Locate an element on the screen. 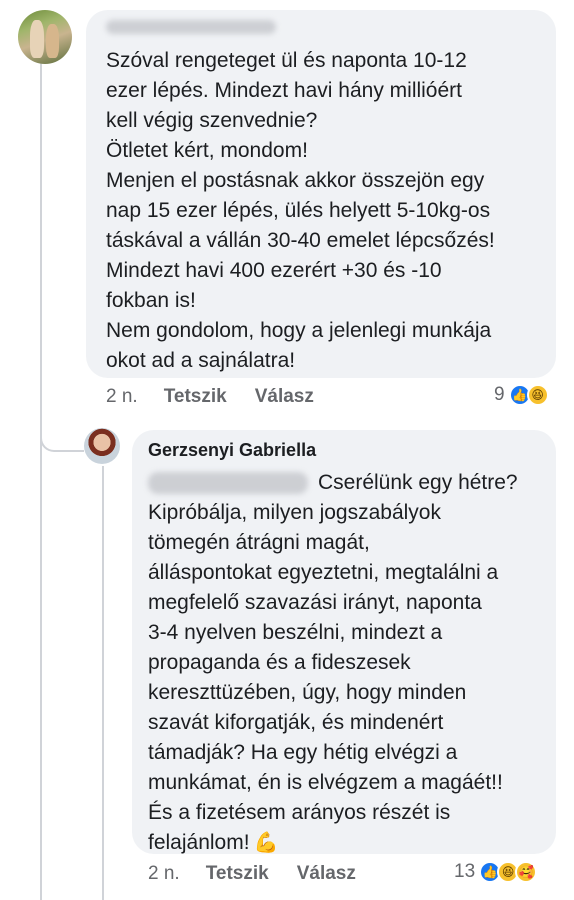  reply-actions: 2 n. Tetszik Válasz is located at coordinates (252, 874).